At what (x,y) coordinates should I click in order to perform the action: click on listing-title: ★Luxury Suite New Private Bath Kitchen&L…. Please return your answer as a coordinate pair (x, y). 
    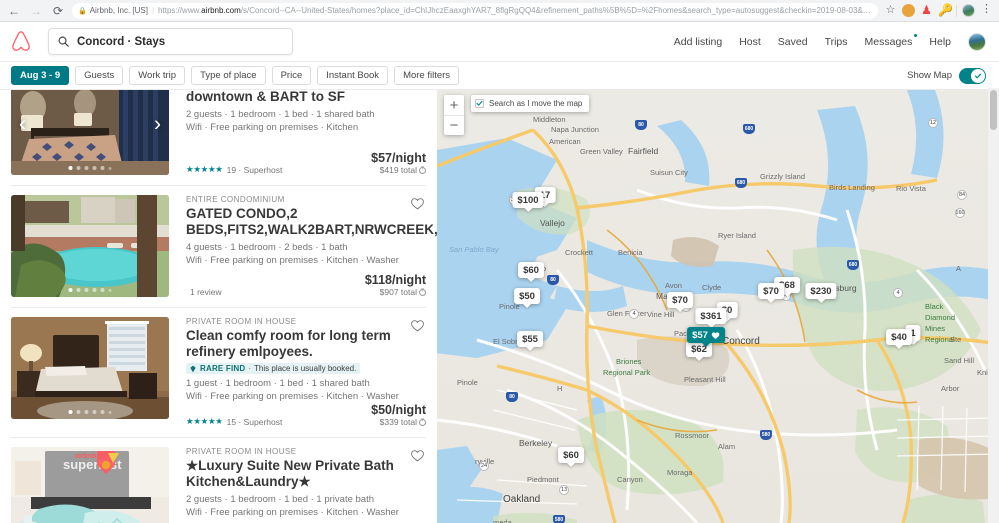
    Looking at the image, I should click on (306, 474).